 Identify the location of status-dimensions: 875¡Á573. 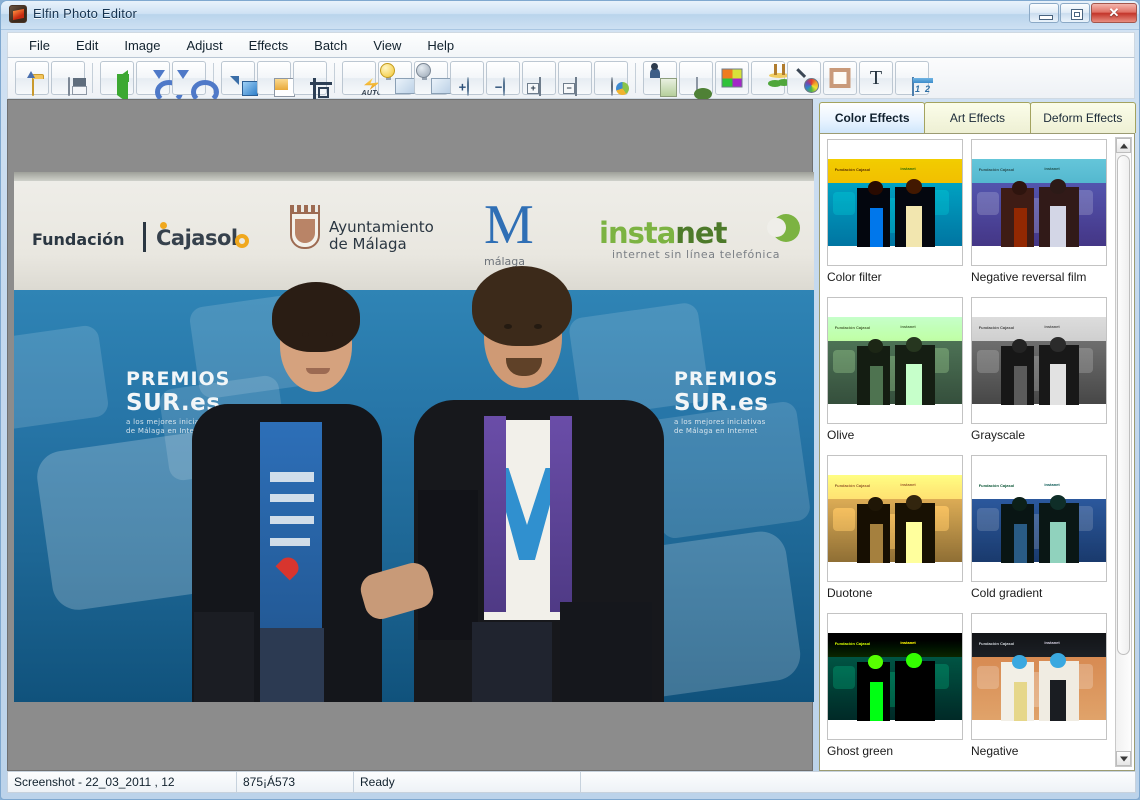
(295, 782).